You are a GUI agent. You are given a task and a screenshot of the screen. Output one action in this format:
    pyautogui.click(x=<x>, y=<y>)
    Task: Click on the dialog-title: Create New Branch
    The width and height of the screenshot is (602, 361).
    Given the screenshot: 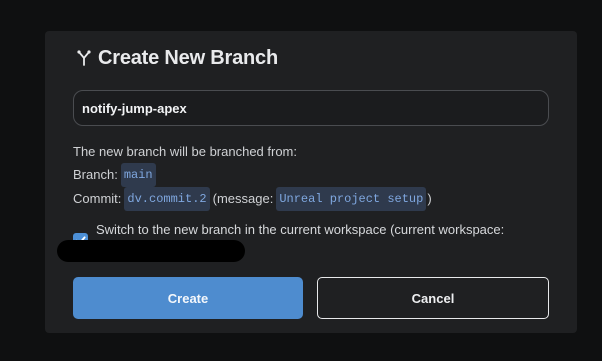 What is the action you would take?
    pyautogui.click(x=188, y=57)
    